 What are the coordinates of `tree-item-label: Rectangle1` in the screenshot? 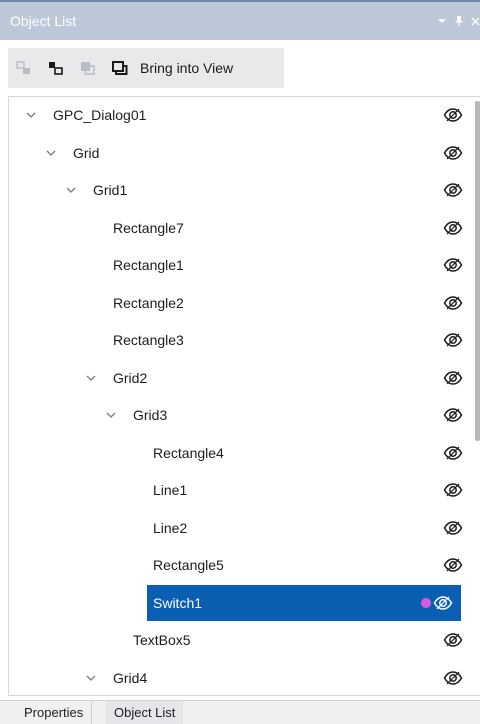 It's located at (148, 265).